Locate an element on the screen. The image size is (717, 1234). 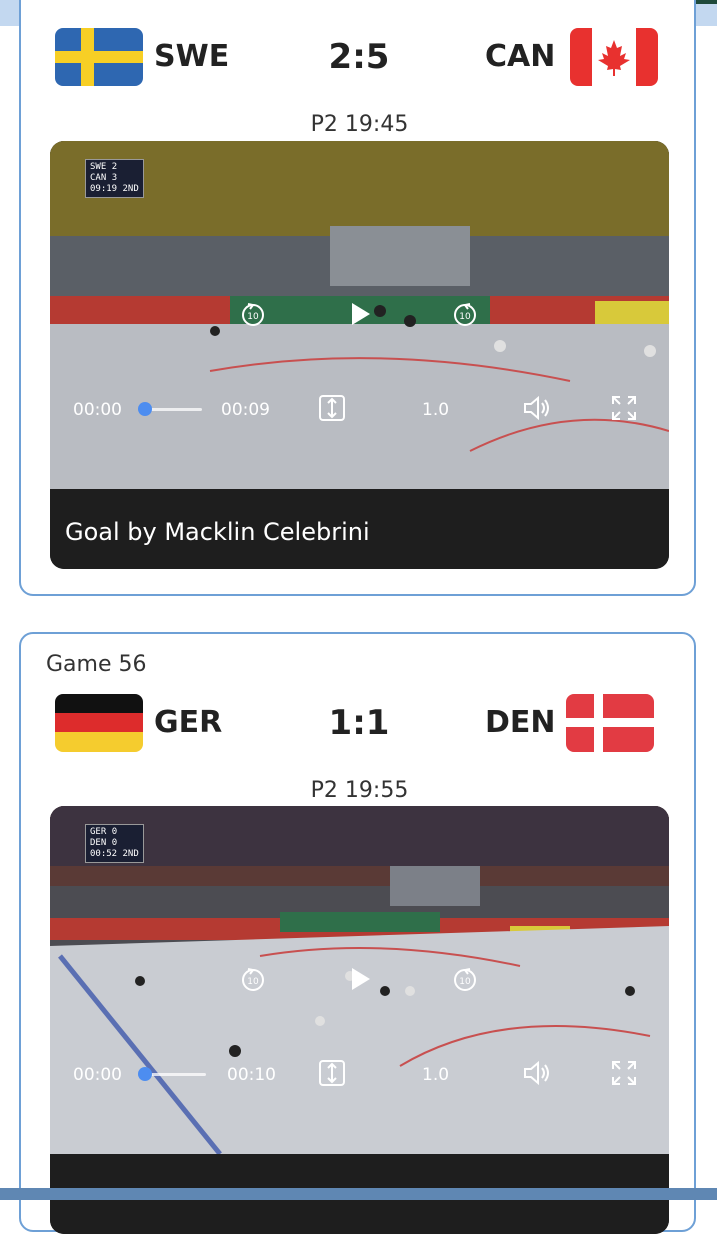
duration: 00:10 is located at coordinates (251, 1075).